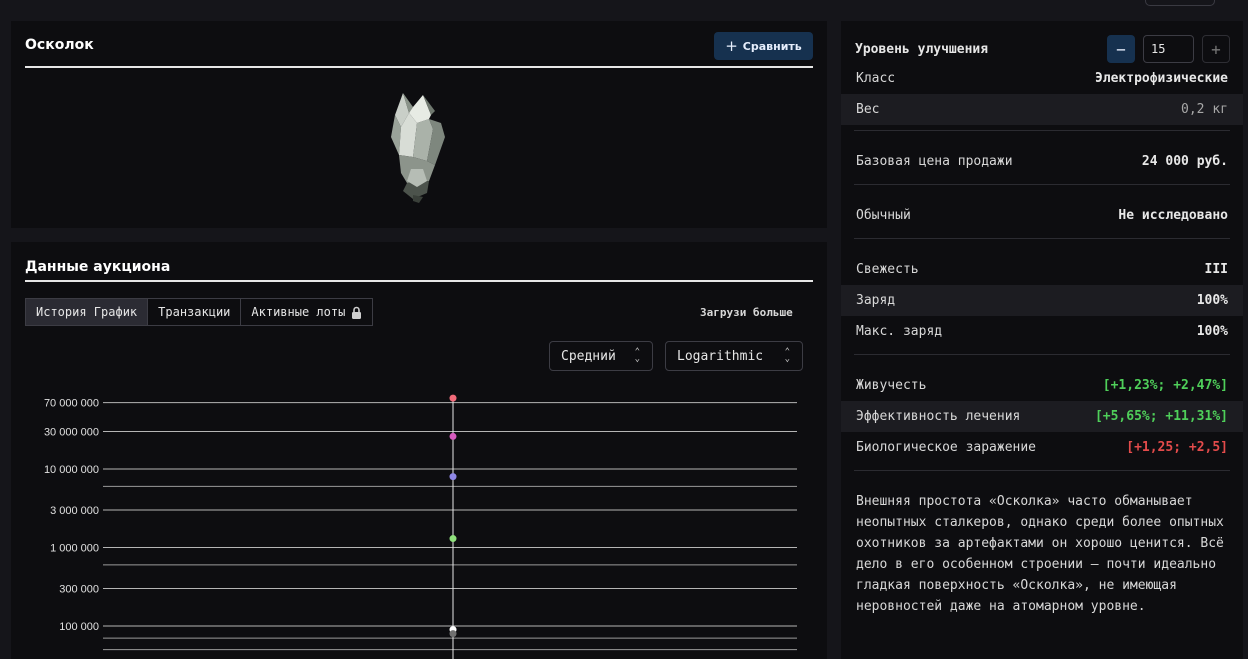  I want to click on tab-active-lots: Активные лоты, so click(307, 312).